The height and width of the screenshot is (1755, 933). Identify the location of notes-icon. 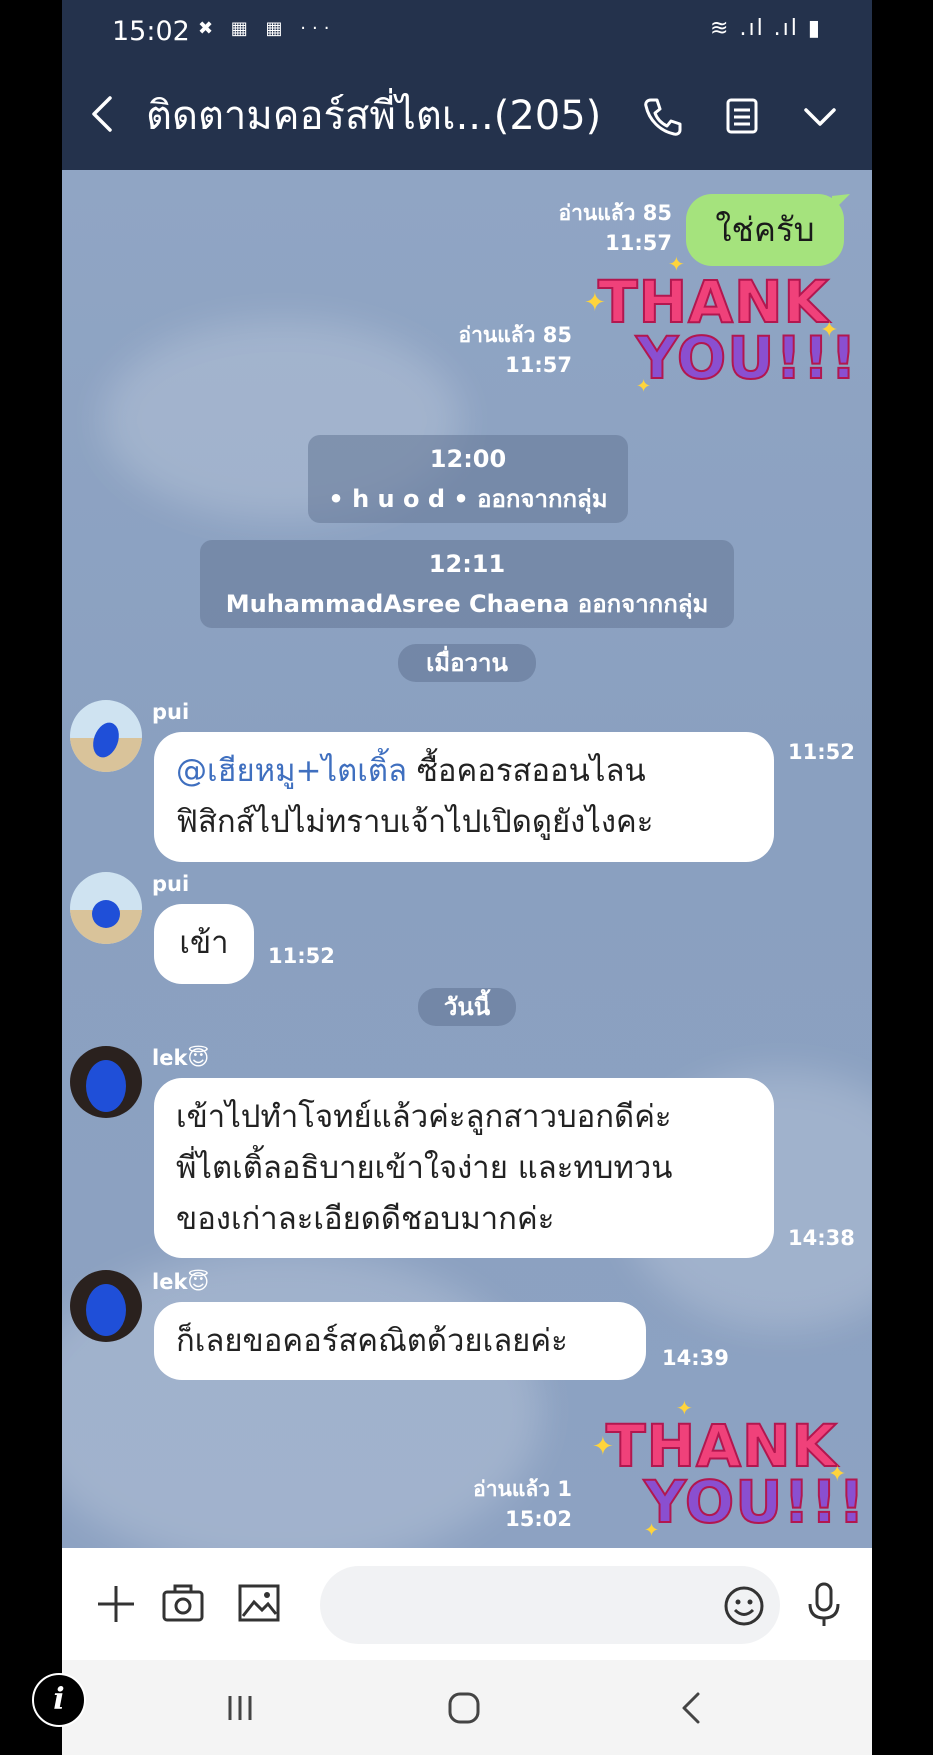
(742, 116).